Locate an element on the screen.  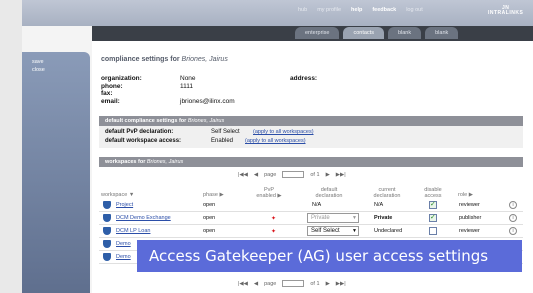
logout-link: log out is located at coordinates (414, 10).